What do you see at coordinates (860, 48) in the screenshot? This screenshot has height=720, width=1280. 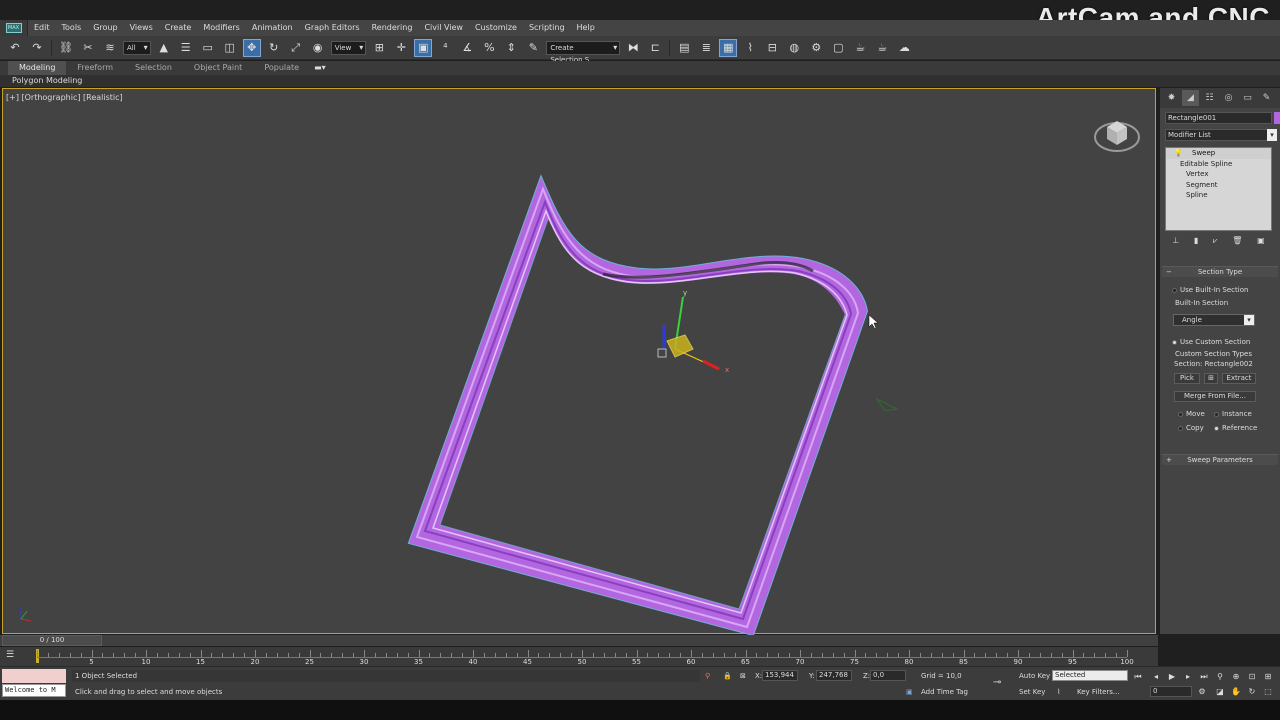 I see `render-production-icon: ☕` at bounding box center [860, 48].